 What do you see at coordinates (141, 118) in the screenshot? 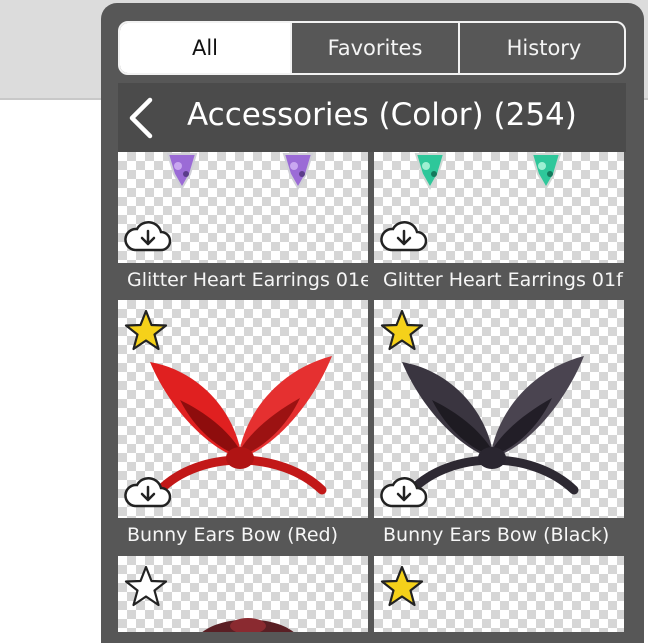
I see `back-icon` at bounding box center [141, 118].